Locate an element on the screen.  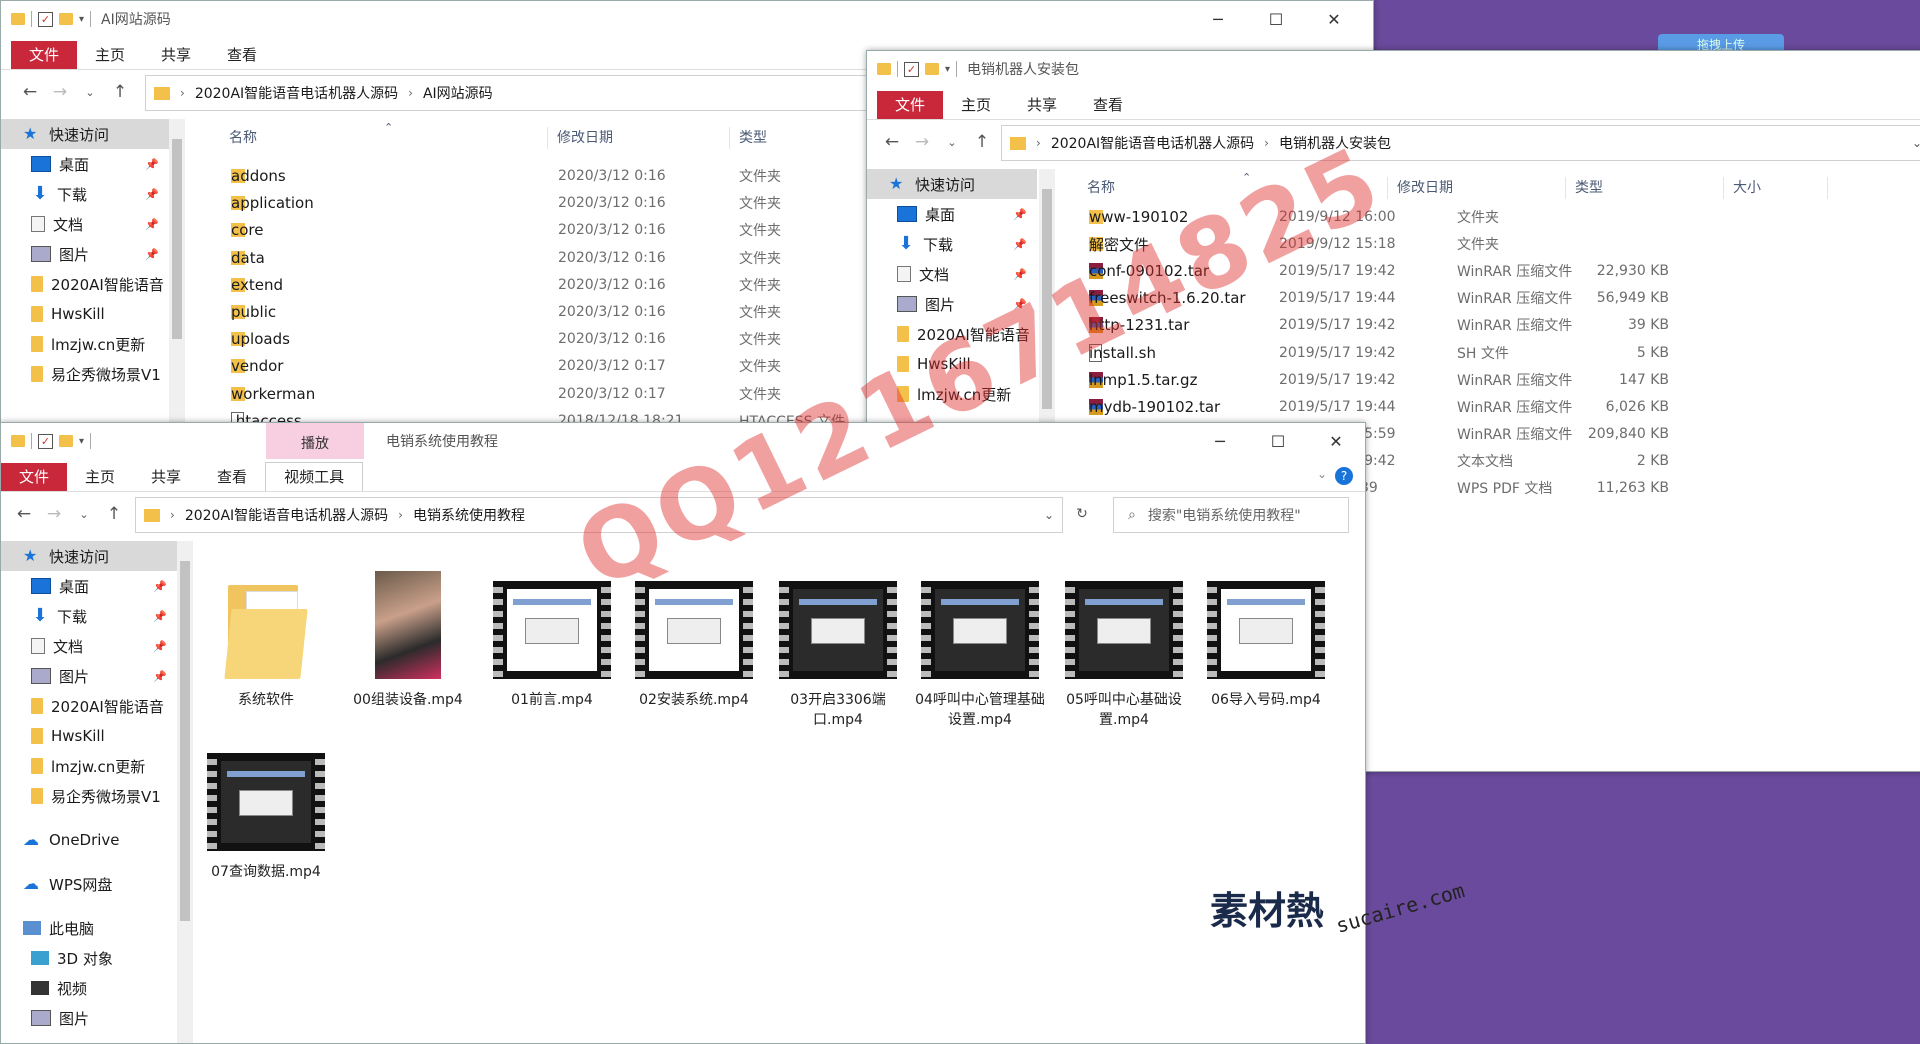
file-tile: 系统软件 is located at coordinates (266, 635).